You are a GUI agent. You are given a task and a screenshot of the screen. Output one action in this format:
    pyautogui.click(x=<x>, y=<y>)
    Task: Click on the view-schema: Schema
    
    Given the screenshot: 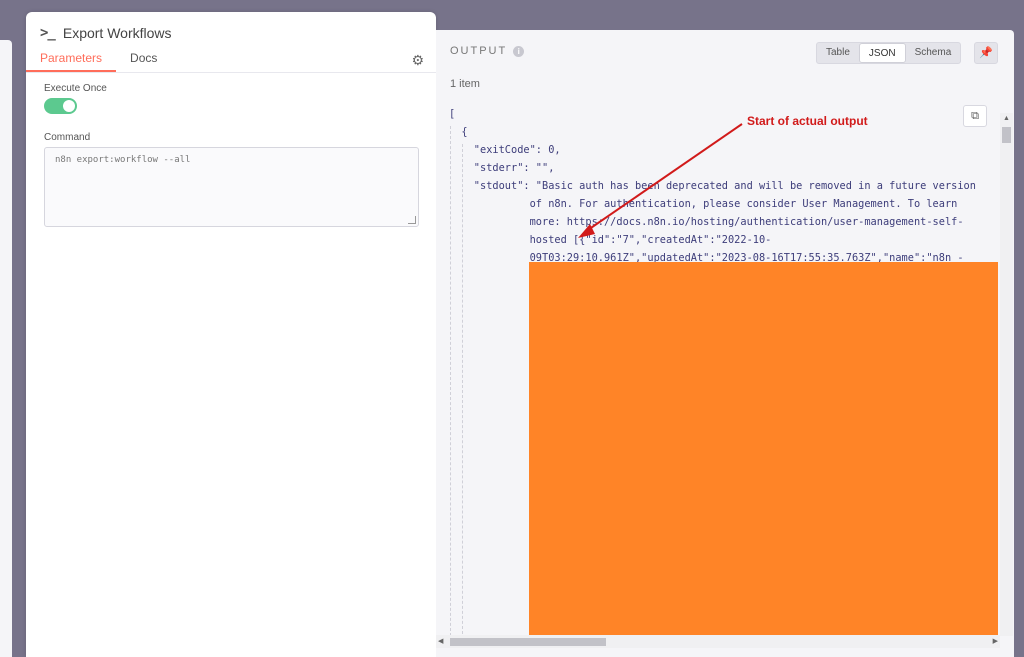 What is the action you would take?
    pyautogui.click(x=933, y=53)
    